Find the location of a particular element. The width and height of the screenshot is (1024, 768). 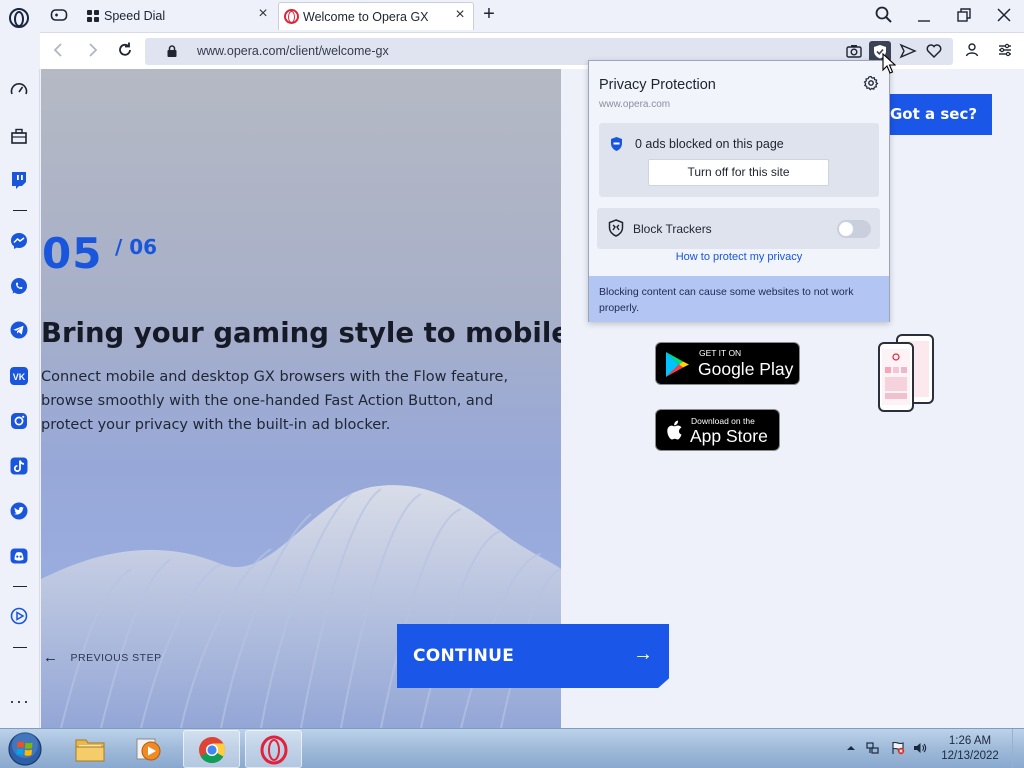

show-hidden-icons-icon is located at coordinates (851, 748).